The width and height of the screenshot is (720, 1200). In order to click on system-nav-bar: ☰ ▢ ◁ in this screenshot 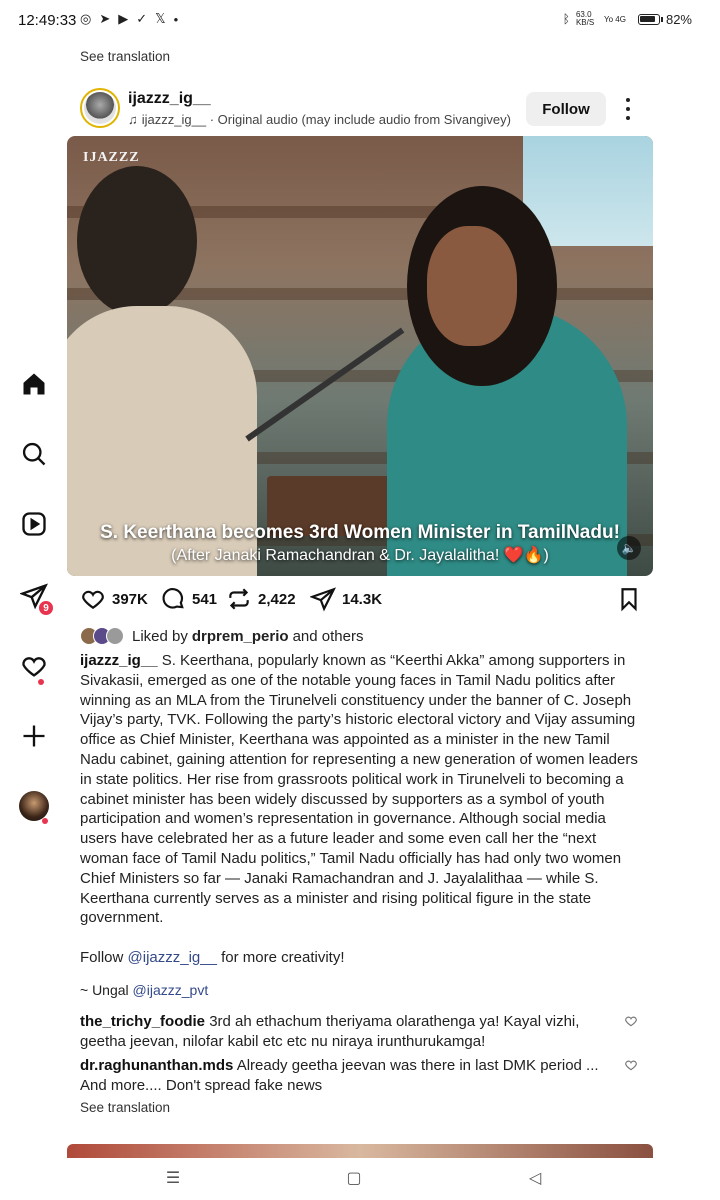, I will do `click(360, 1179)`.